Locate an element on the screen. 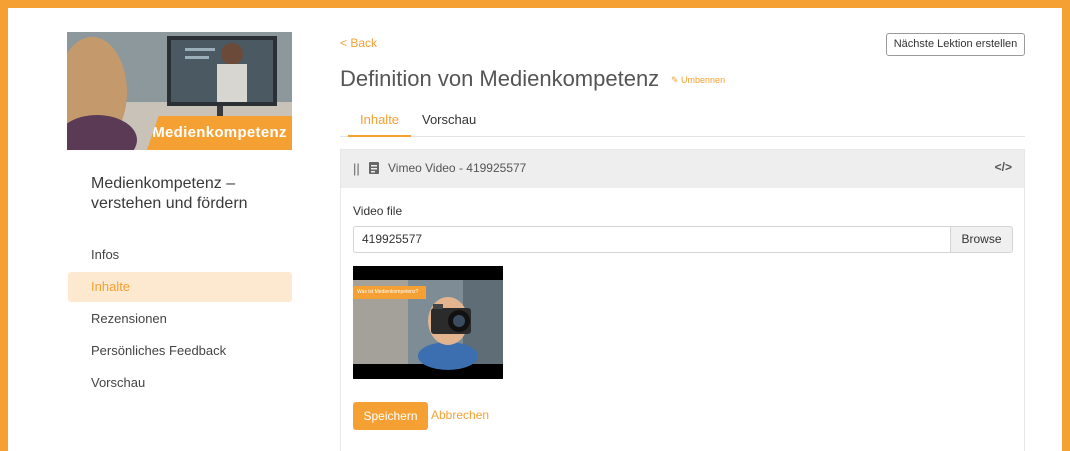  rename-link: ✎ Umbennen is located at coordinates (698, 80).